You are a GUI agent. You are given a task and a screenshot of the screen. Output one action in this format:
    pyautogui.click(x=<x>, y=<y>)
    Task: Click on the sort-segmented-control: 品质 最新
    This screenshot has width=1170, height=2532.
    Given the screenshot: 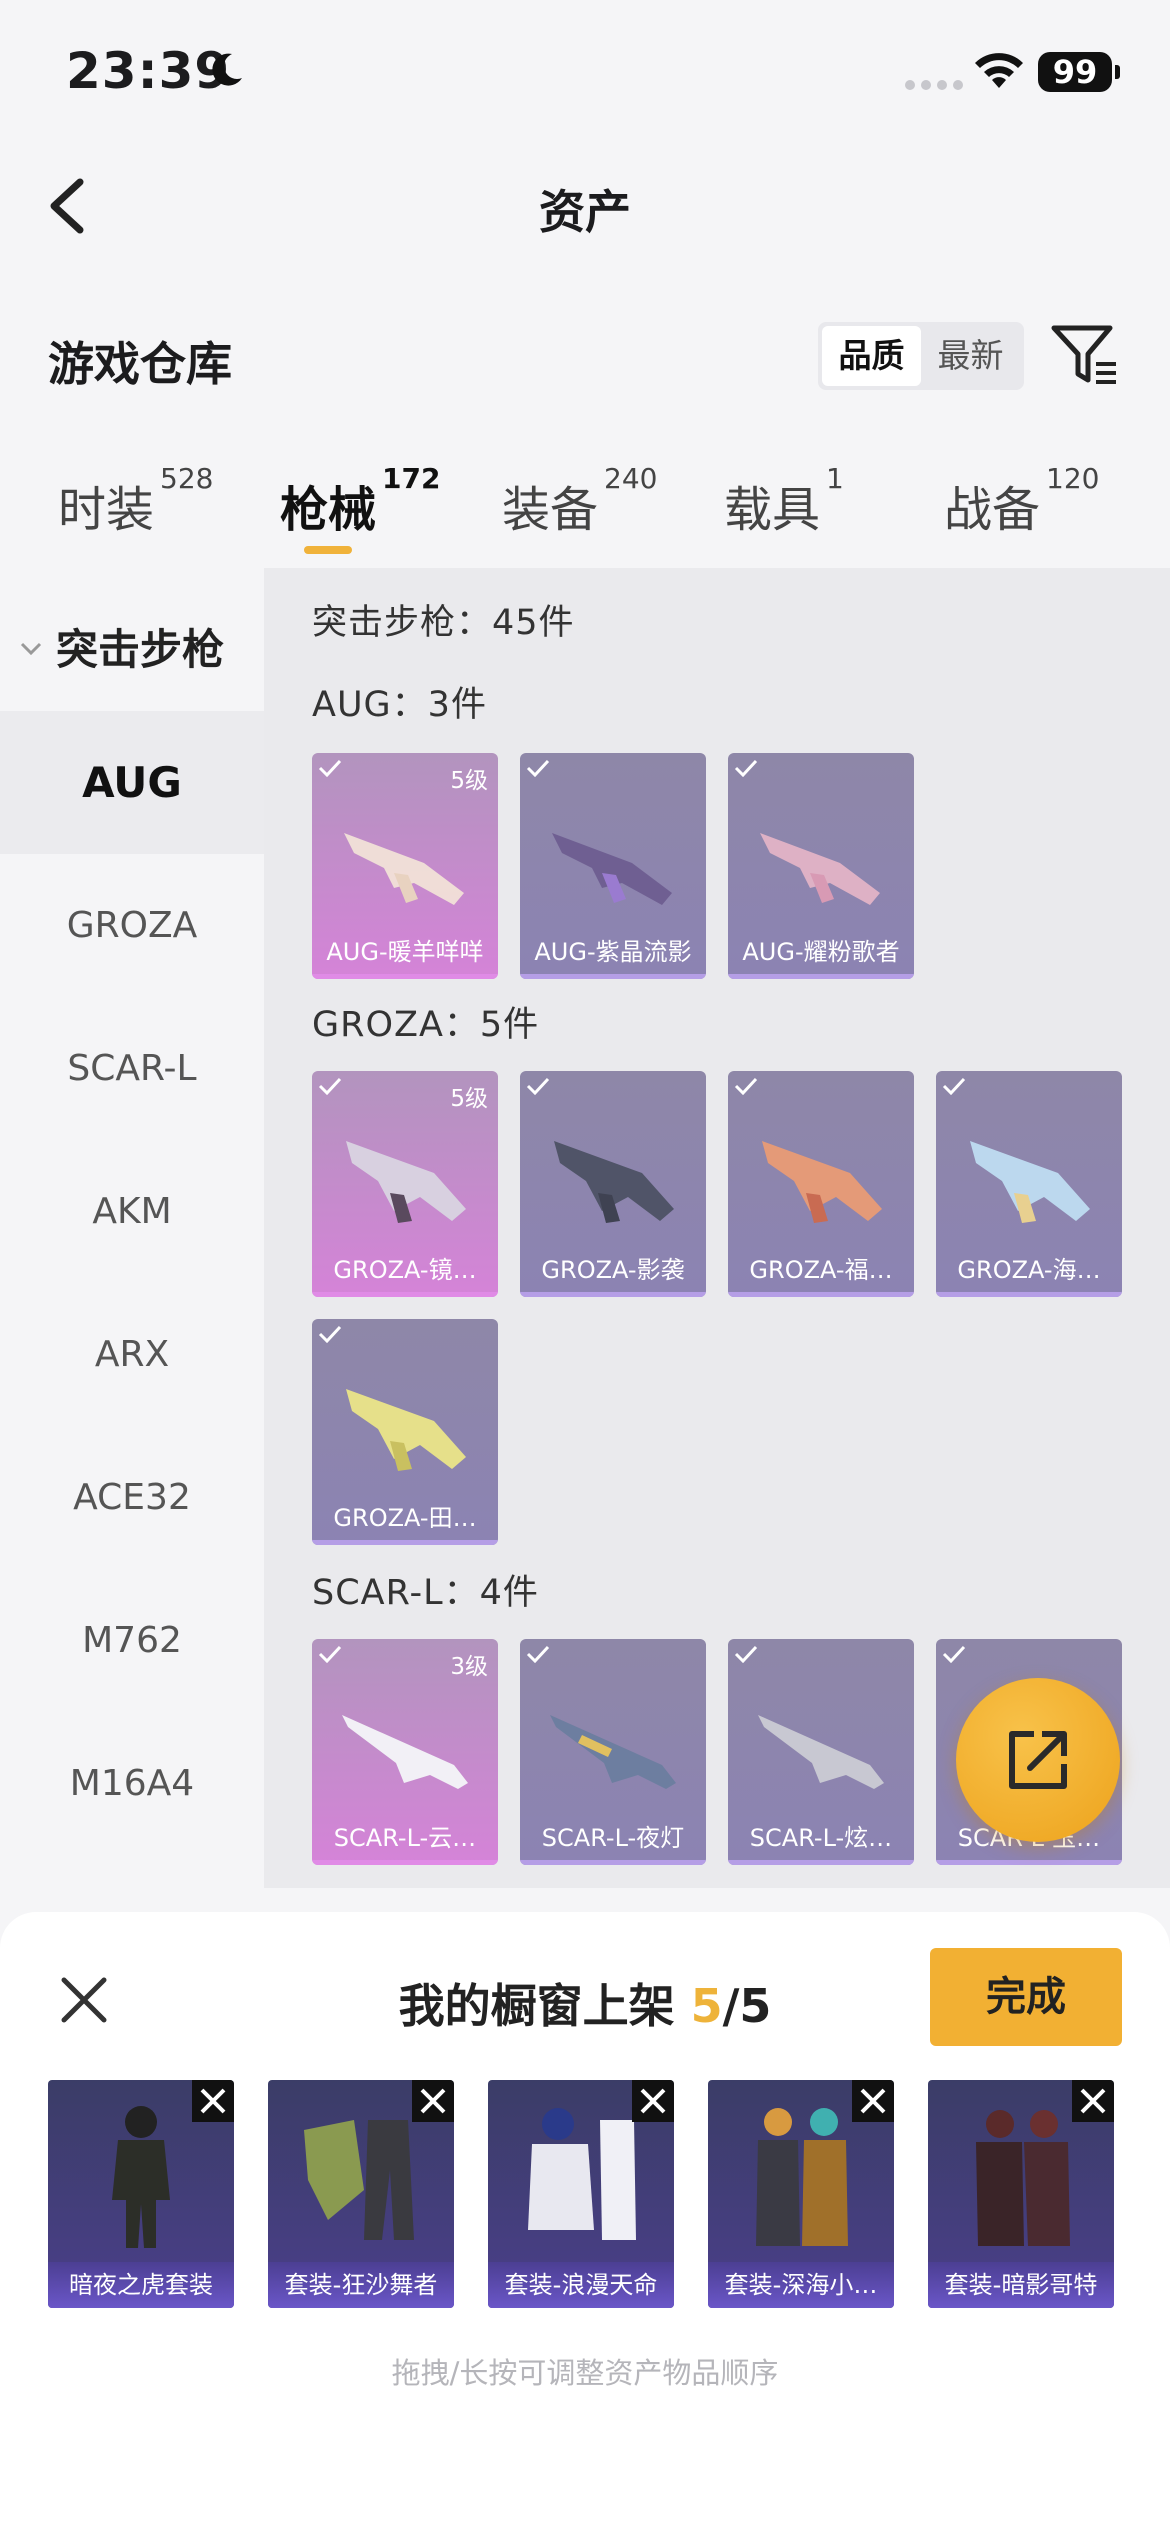 What is the action you would take?
    pyautogui.click(x=921, y=356)
    